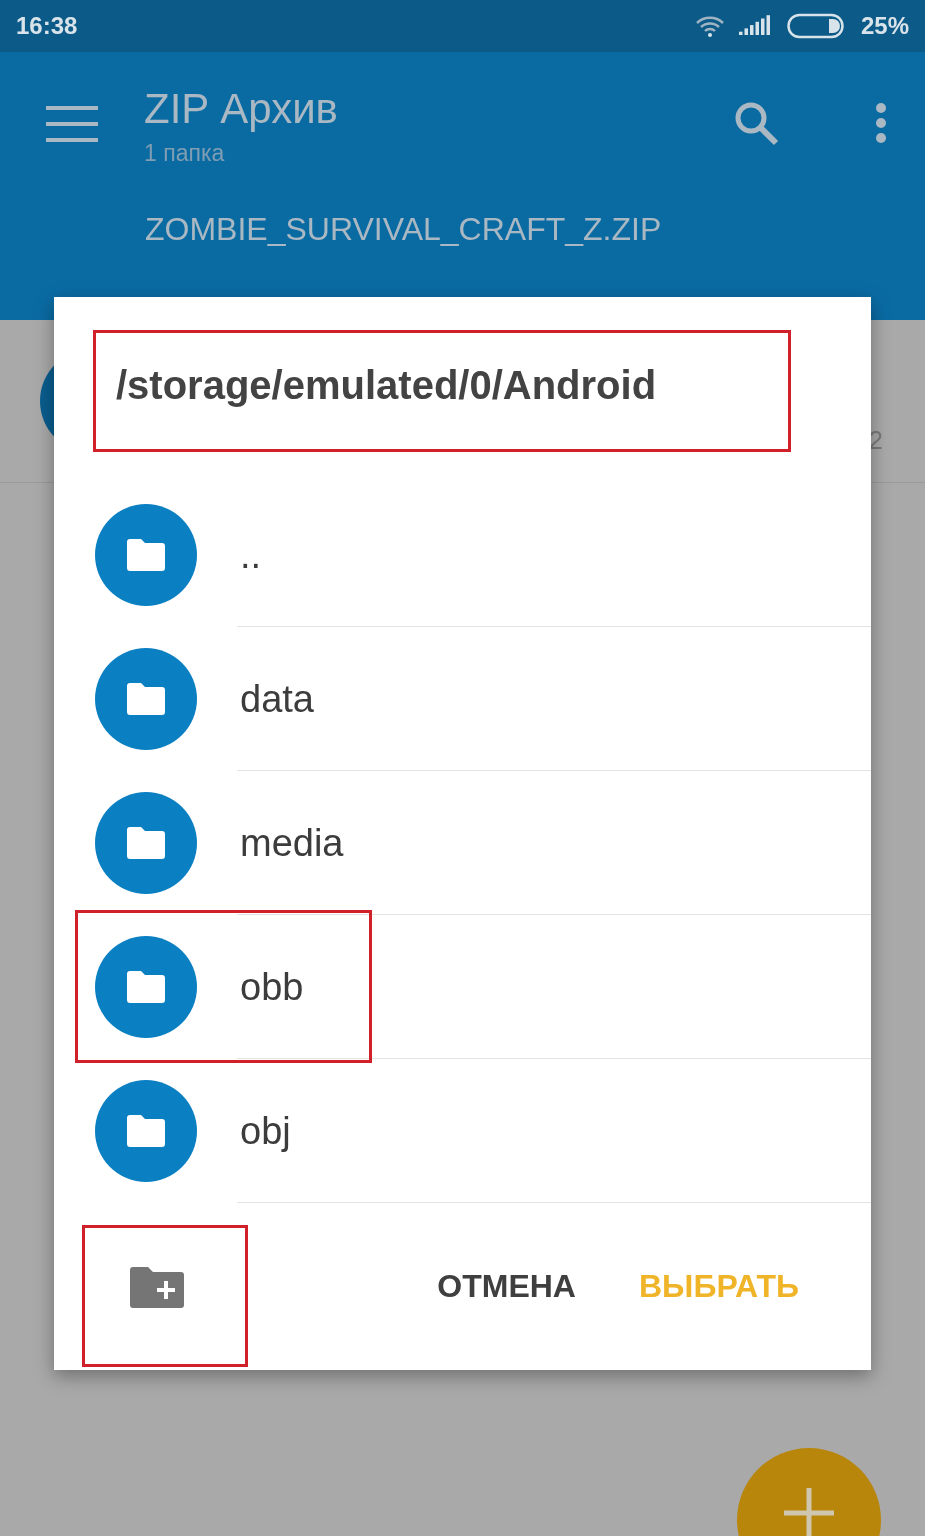 The height and width of the screenshot is (1536, 925). I want to click on folder-row: data, so click(462, 699).